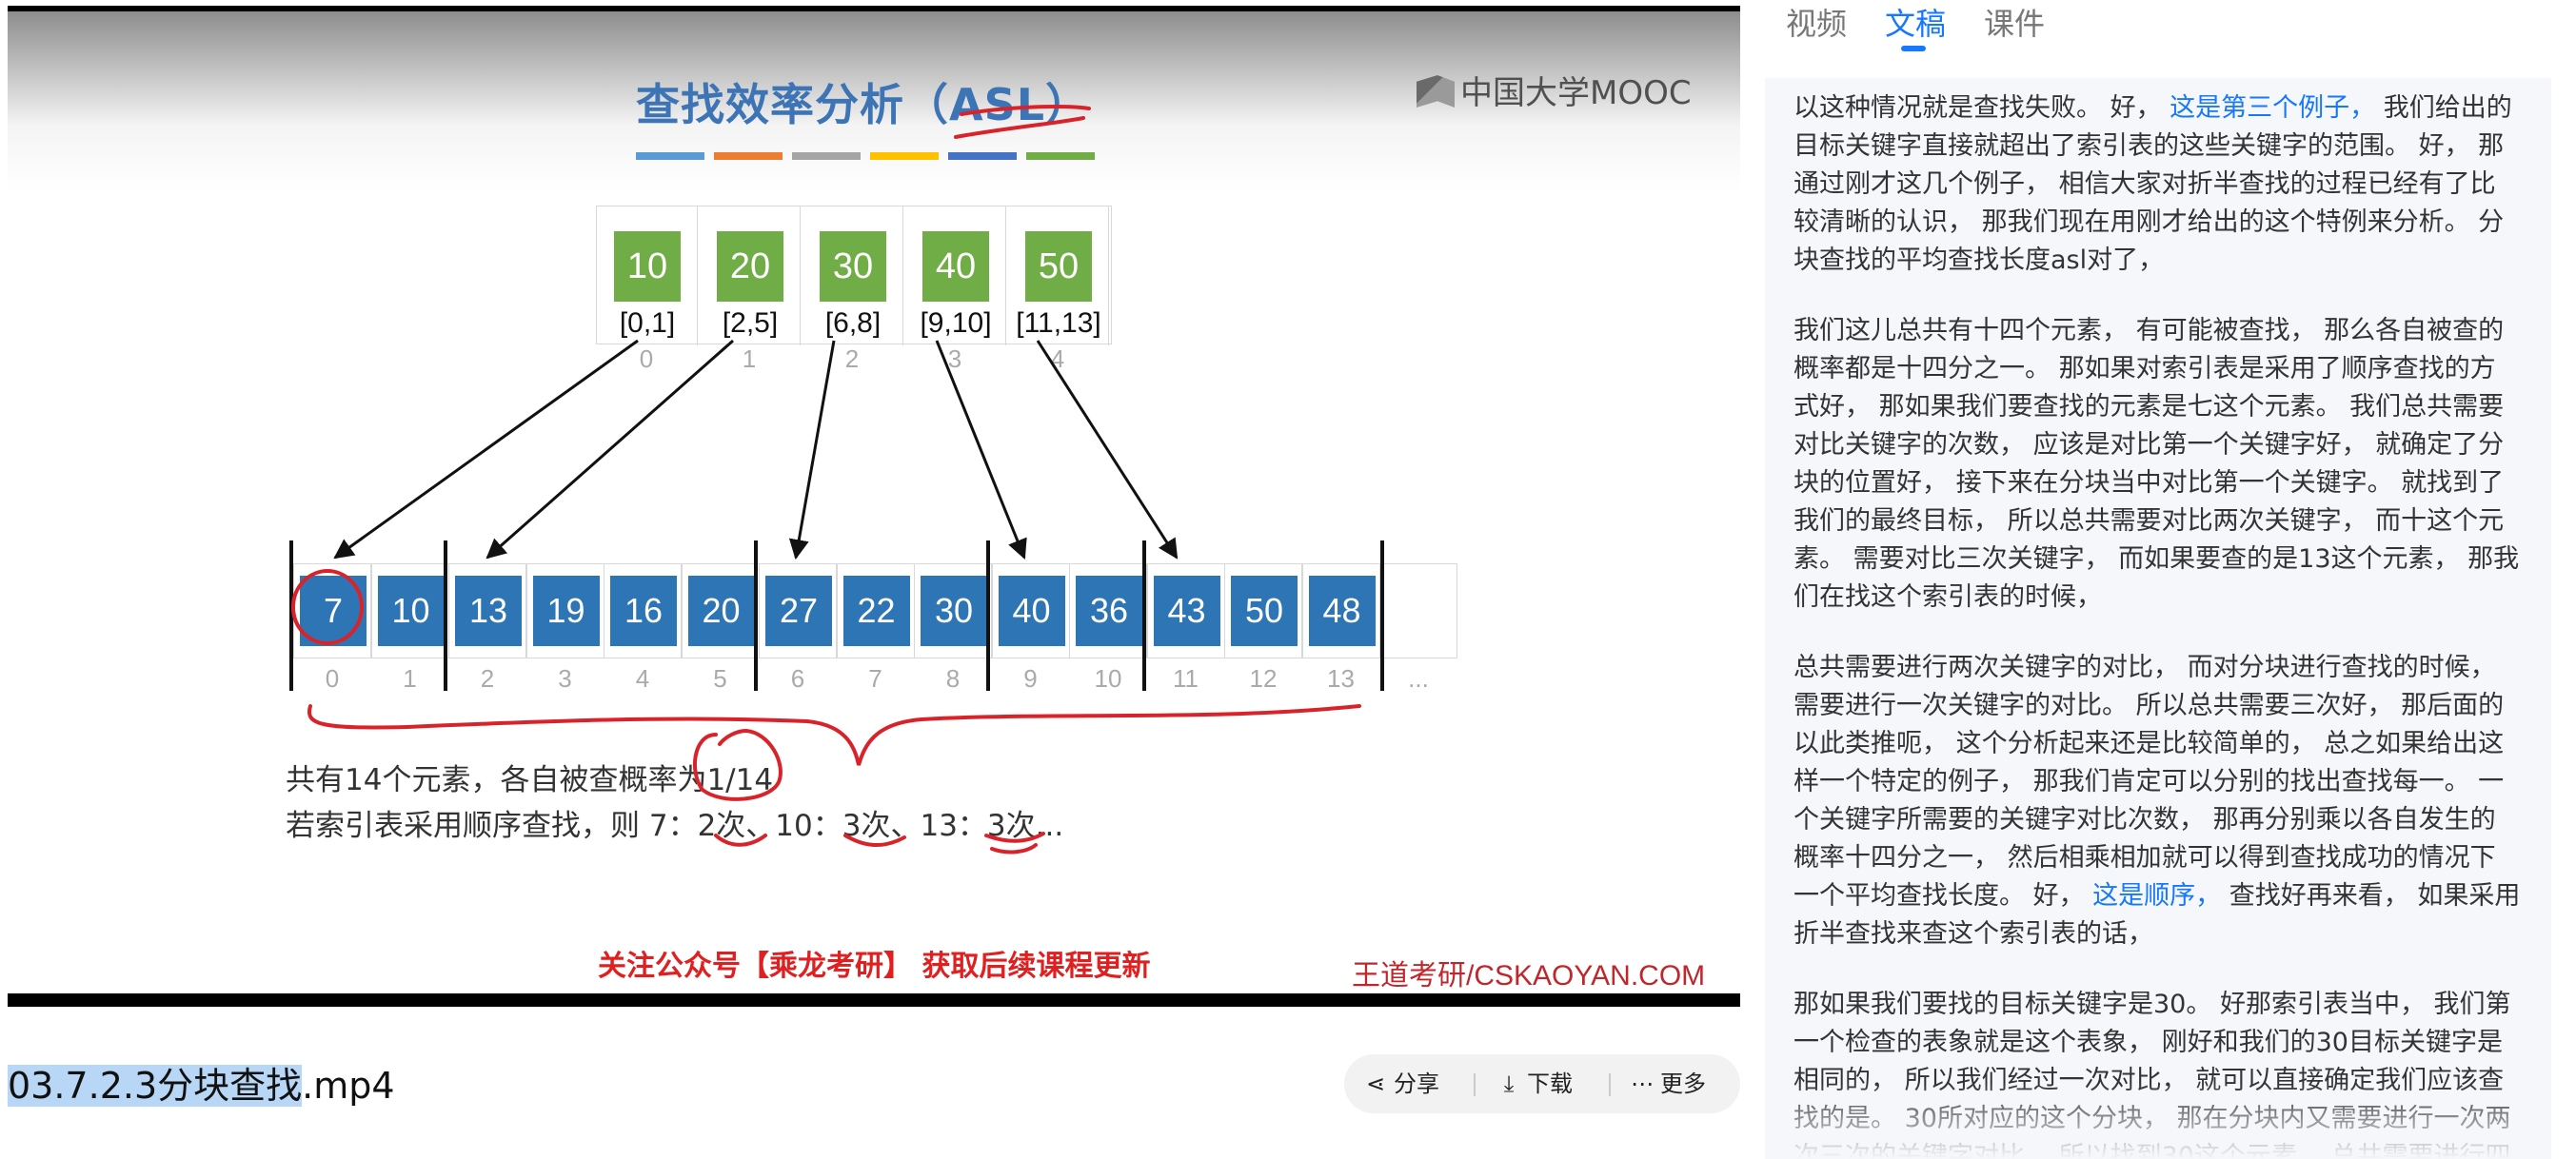  I want to click on transcript-line: 概率都是十四分之一。 那如果对索引表是采用了顺序查找的方, so click(2144, 368).